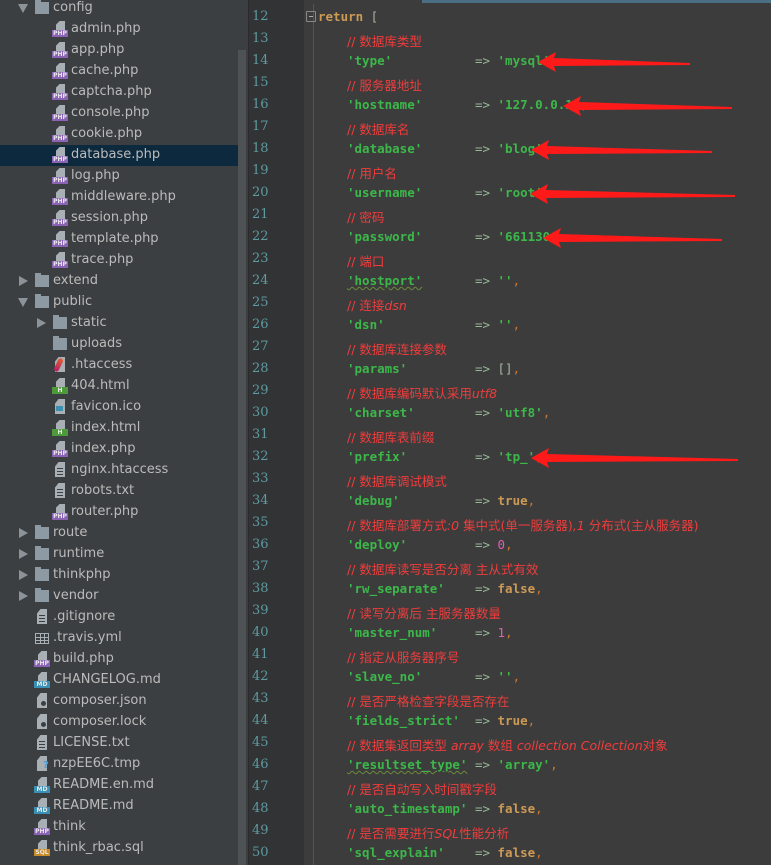 Image resolution: width=771 pixels, height=865 pixels. What do you see at coordinates (509, 391) in the screenshot?
I see `code-line: 29 // 数据库编码默认采用utf8` at bounding box center [509, 391].